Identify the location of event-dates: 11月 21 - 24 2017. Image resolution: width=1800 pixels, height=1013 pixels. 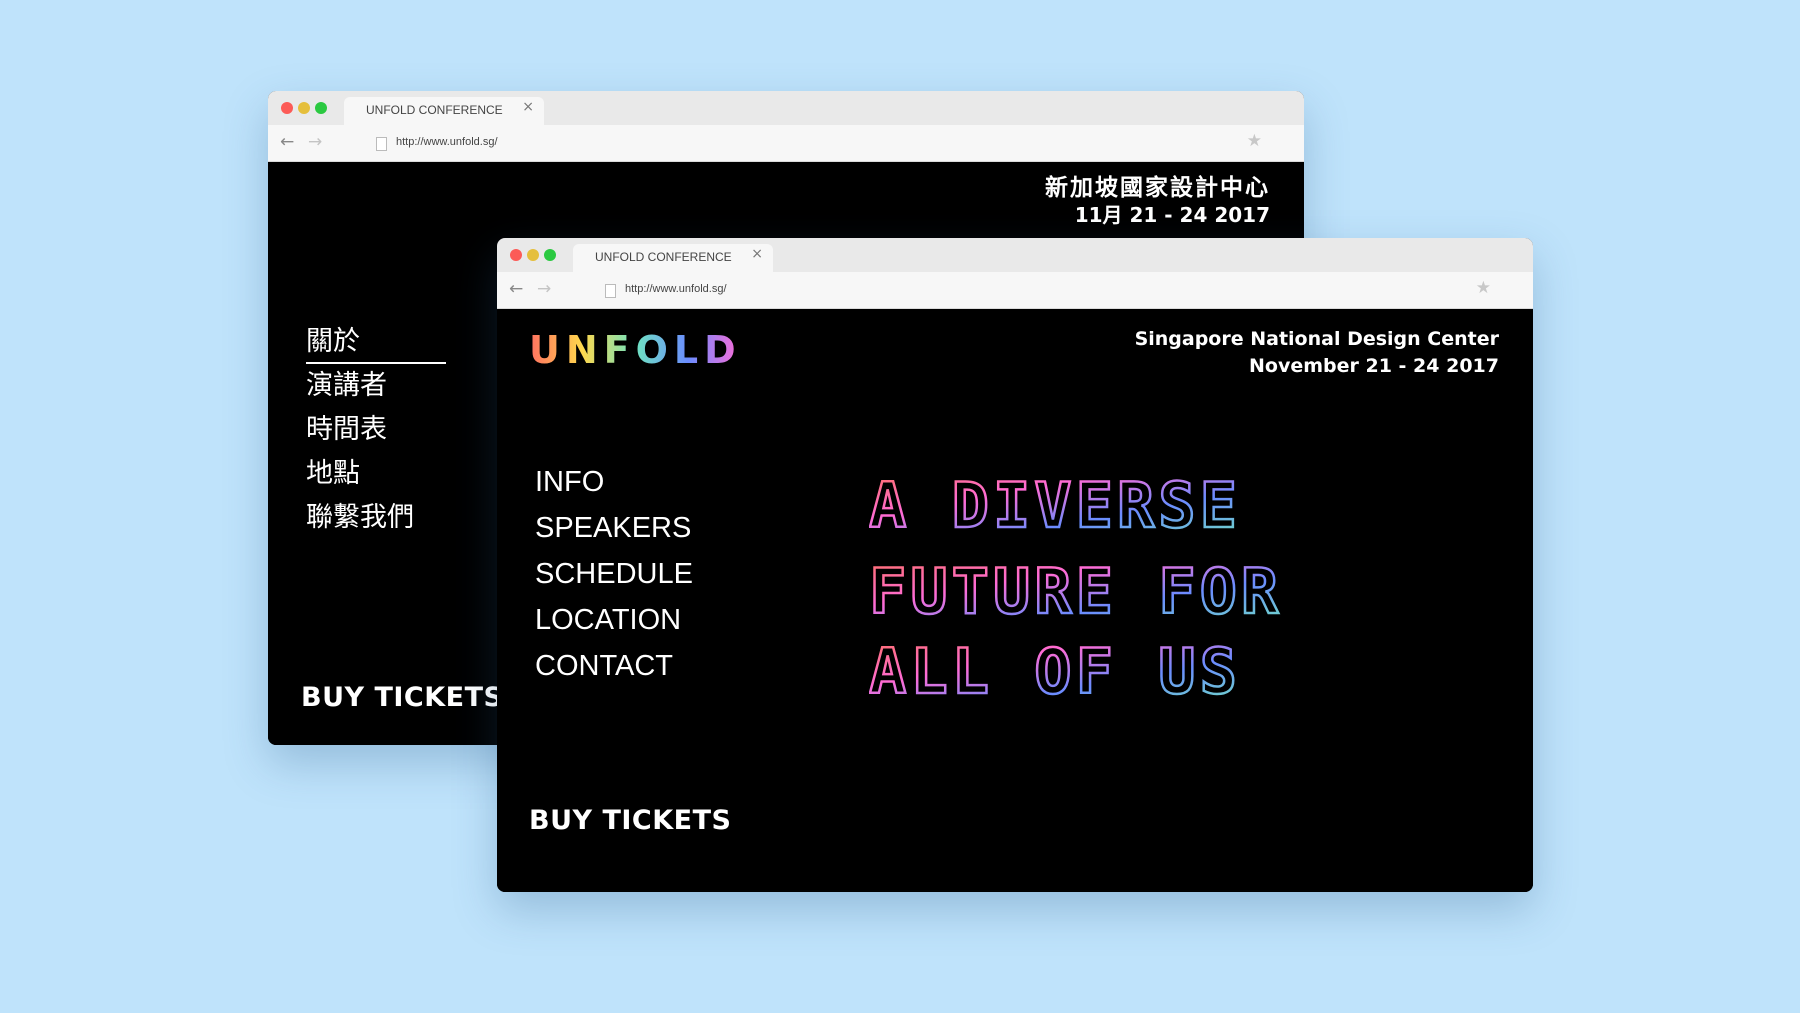
(1172, 215).